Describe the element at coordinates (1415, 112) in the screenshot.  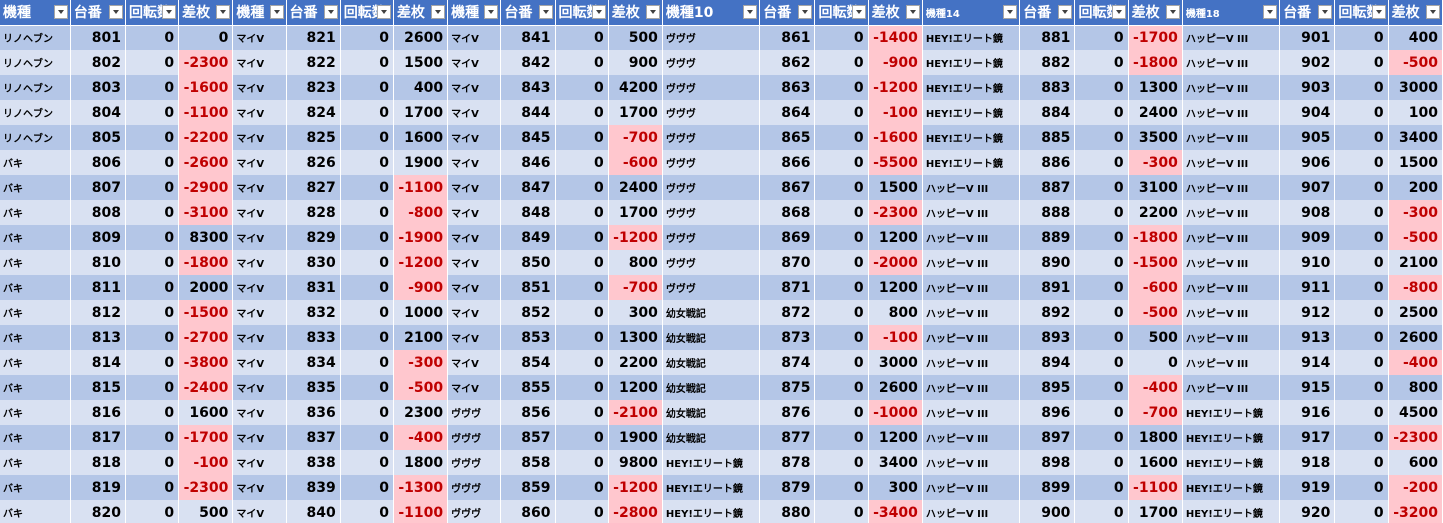
I see `cell-diff: 100` at that location.